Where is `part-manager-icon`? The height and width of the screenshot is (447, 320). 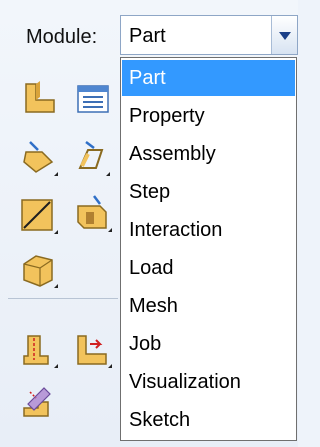 part-manager-icon is located at coordinates (94, 100).